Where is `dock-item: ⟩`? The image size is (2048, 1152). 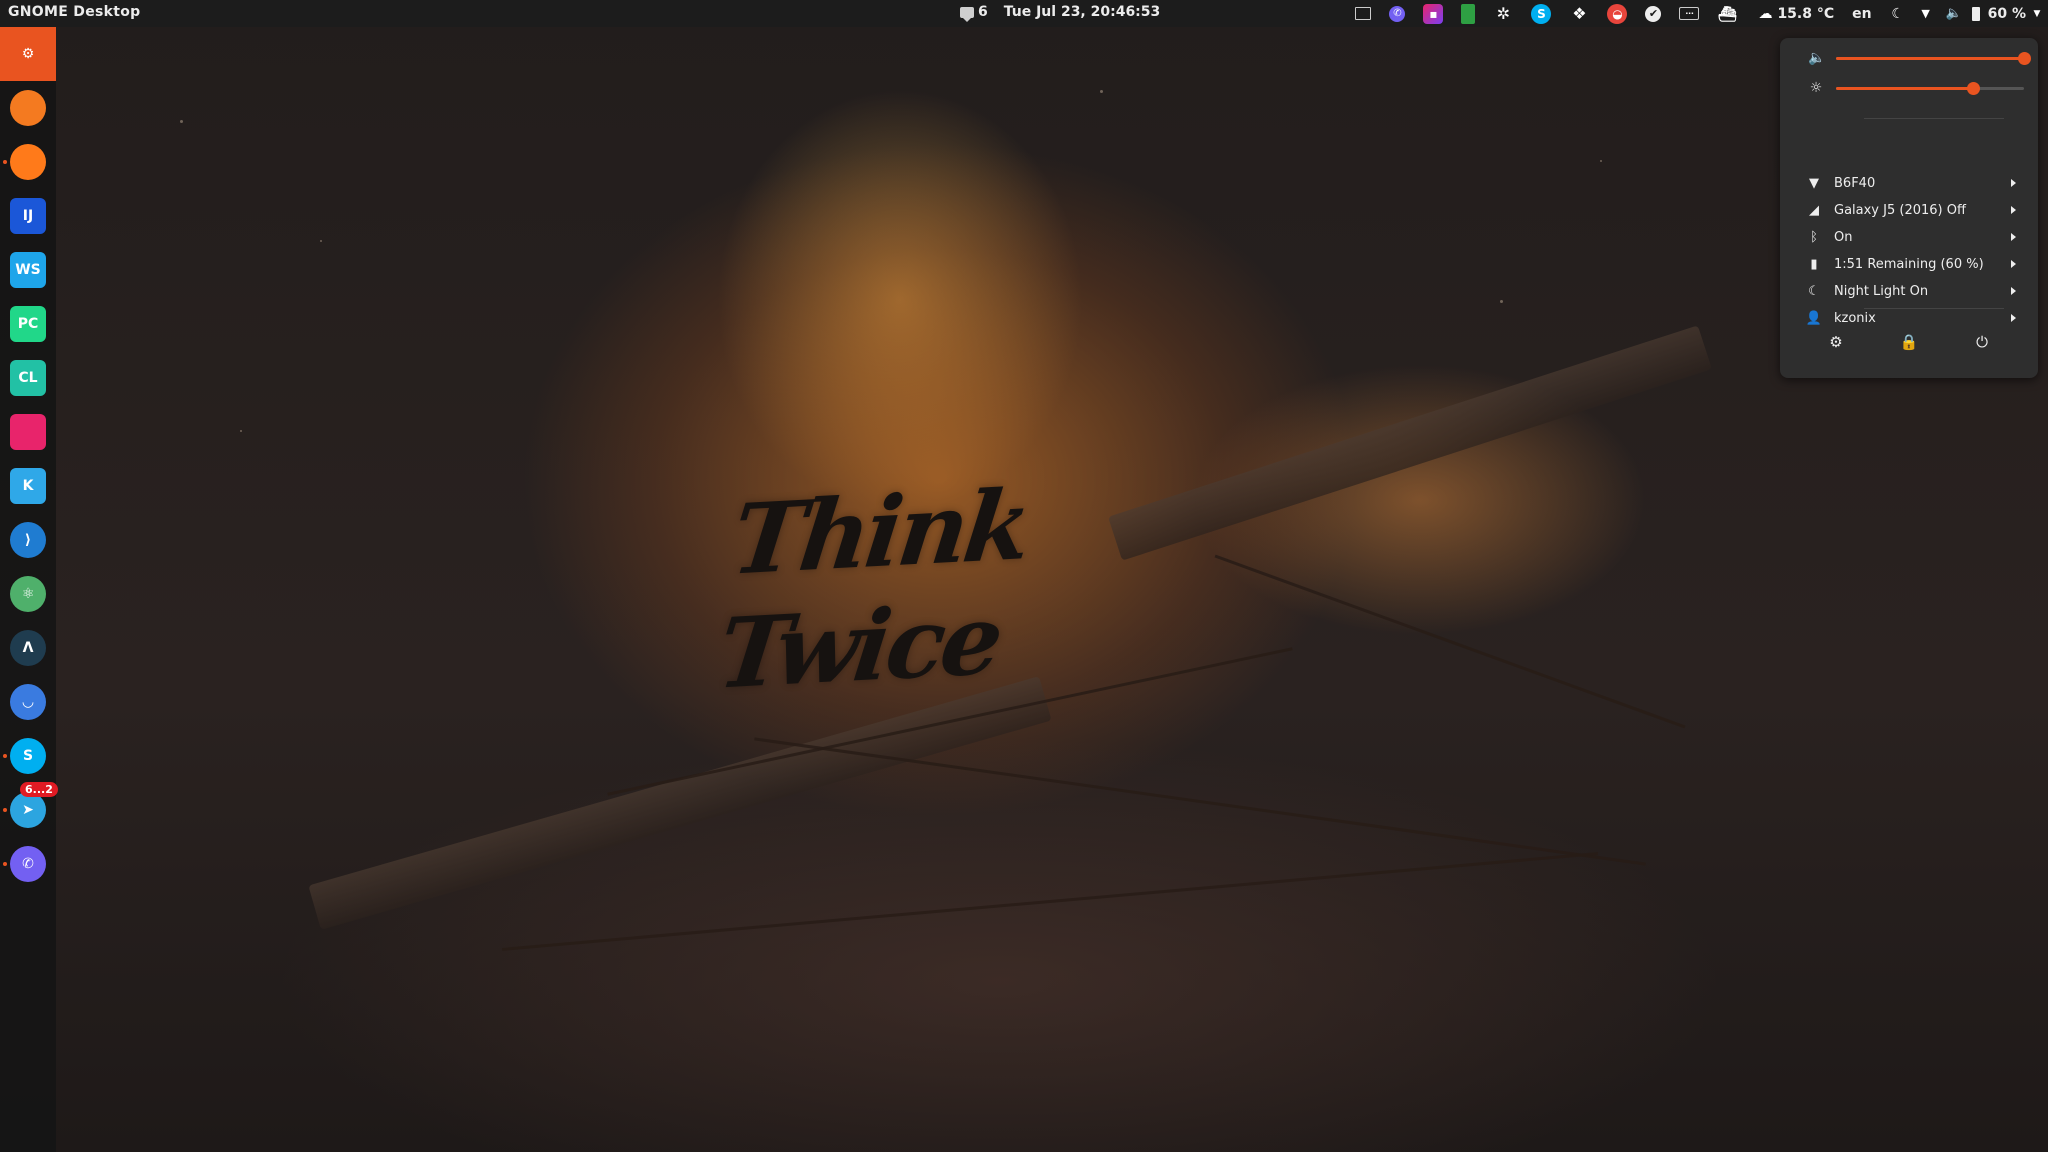
dock-item: ⟩ is located at coordinates (28, 540).